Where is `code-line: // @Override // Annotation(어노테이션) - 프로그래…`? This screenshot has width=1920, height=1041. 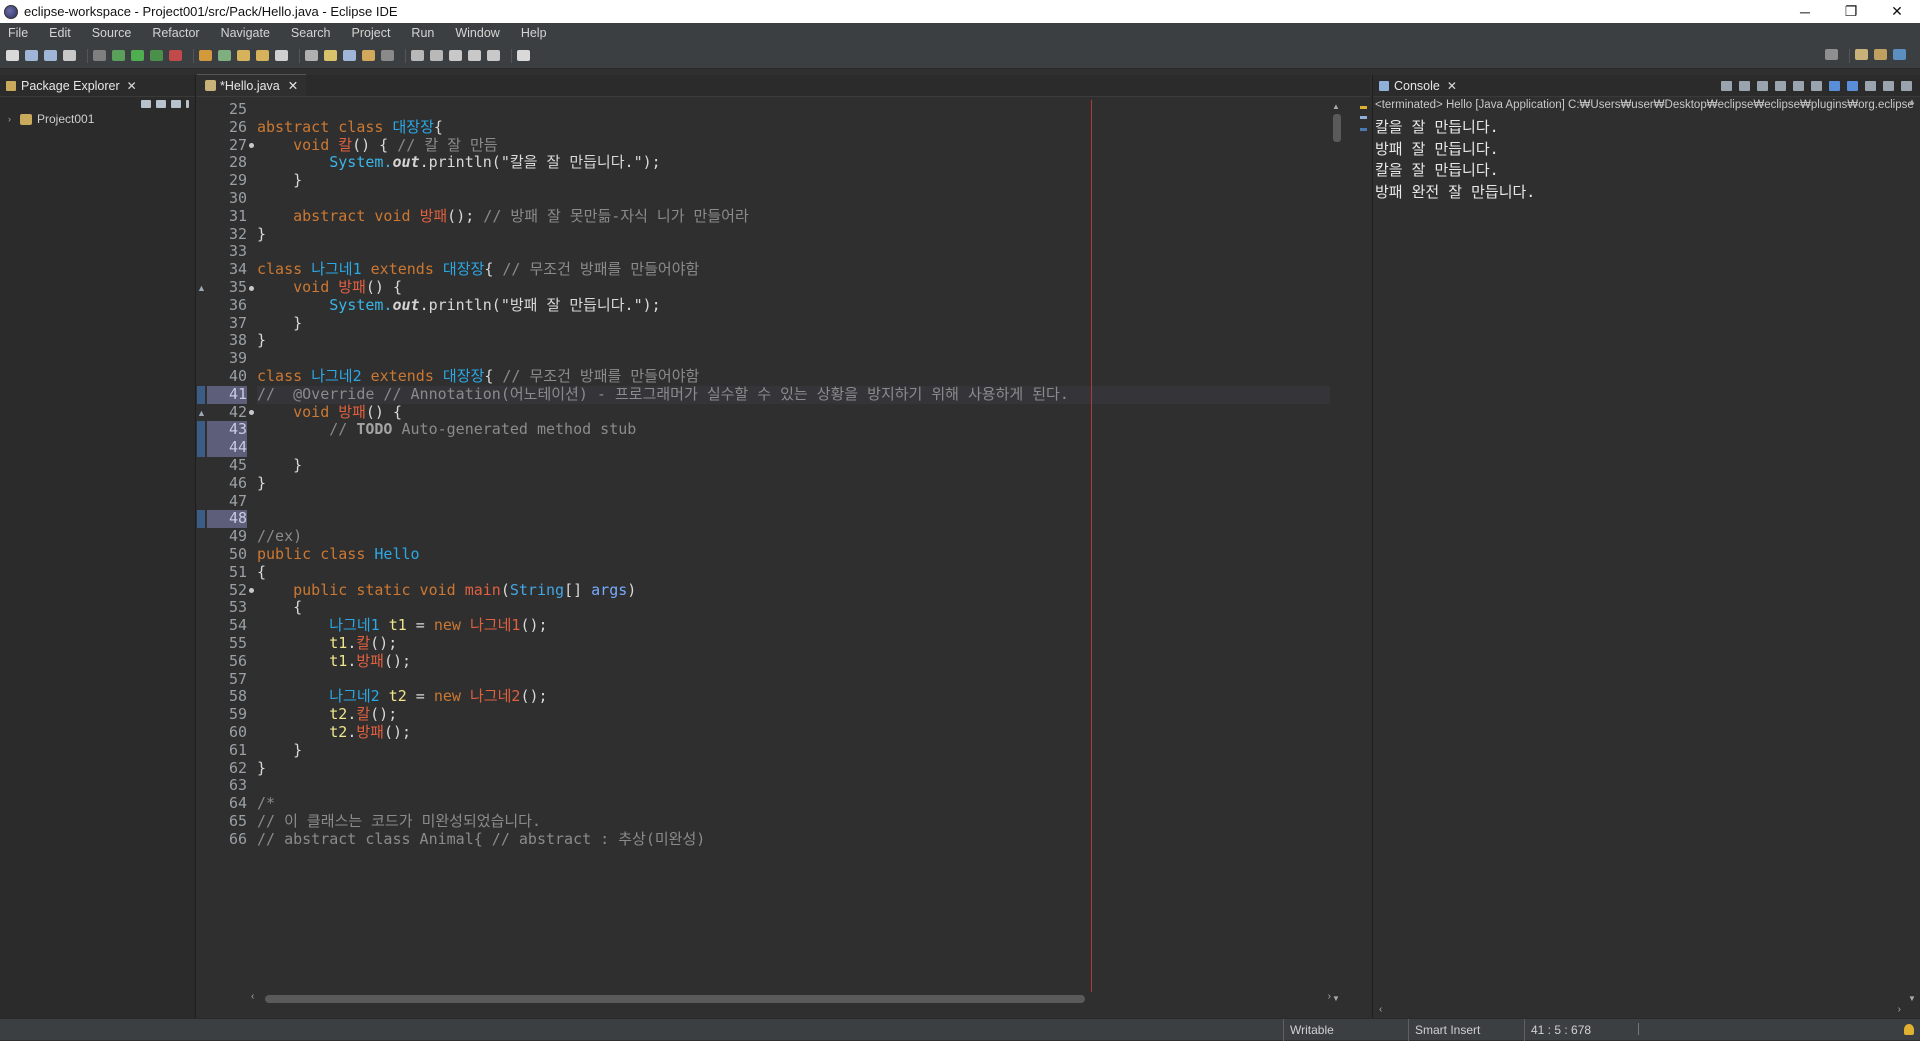 code-line: // @Override // Annotation(어노테이션) - 프로그래… is located at coordinates (797, 394).